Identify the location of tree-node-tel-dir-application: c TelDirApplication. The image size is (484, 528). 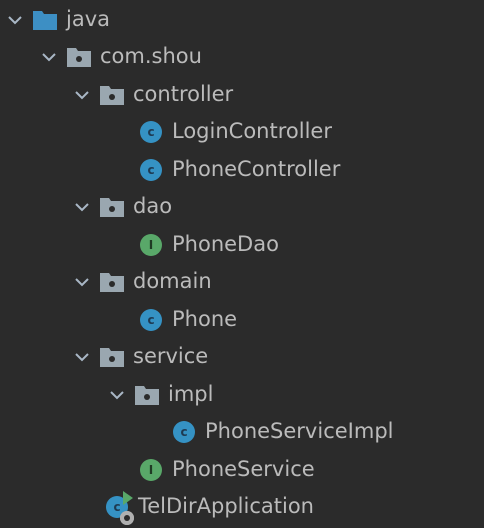
(242, 506).